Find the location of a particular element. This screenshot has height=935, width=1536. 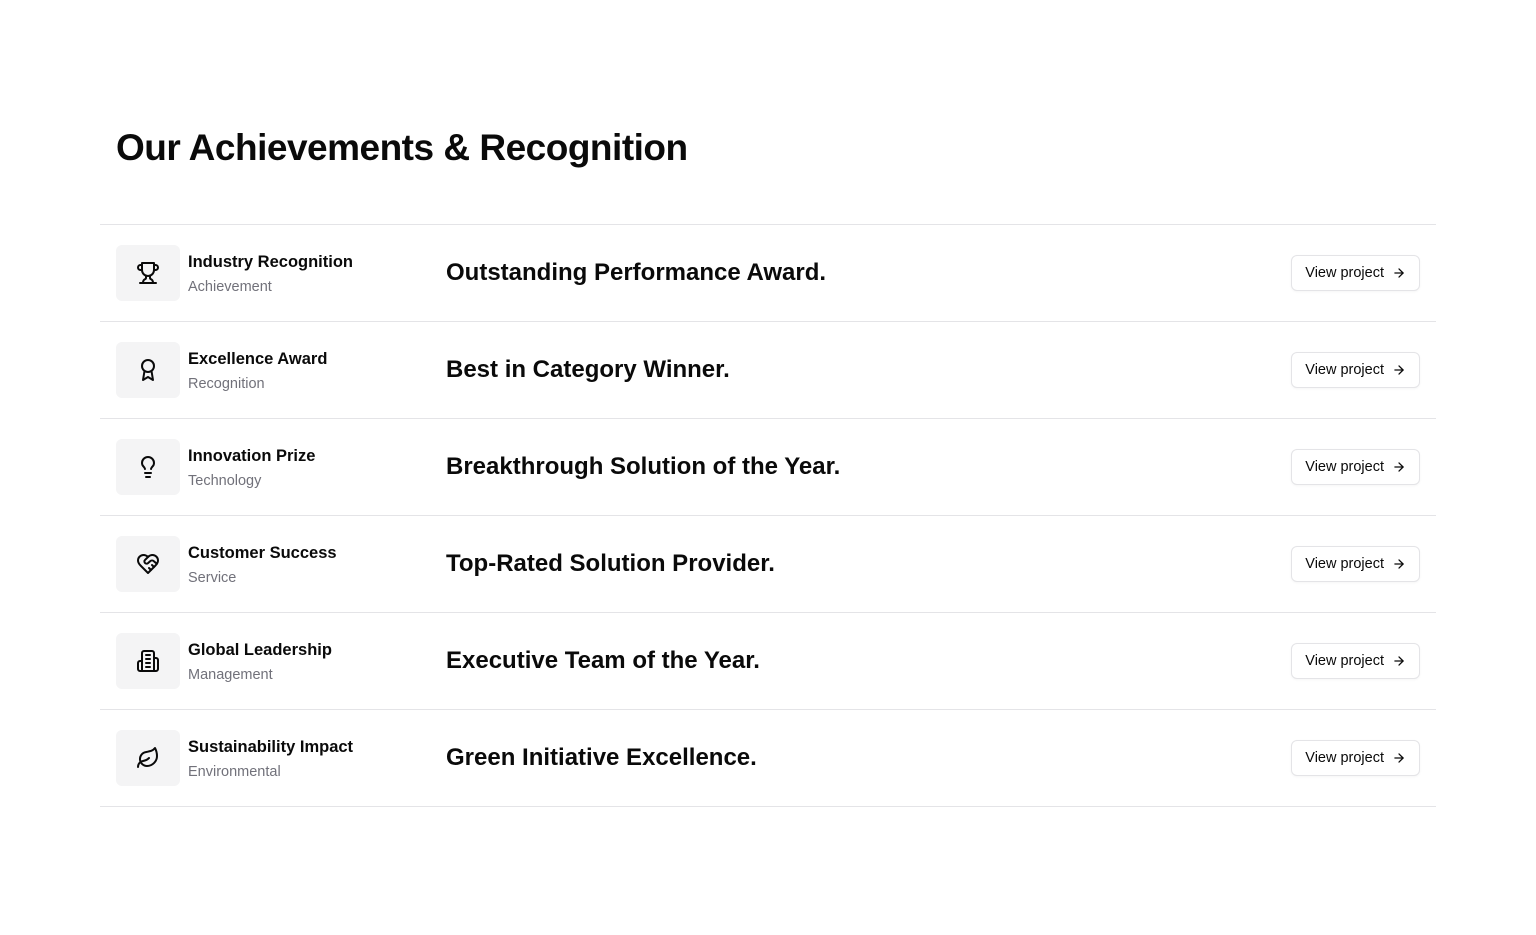

page-title: Our Achievements & Recognition is located at coordinates (402, 147).